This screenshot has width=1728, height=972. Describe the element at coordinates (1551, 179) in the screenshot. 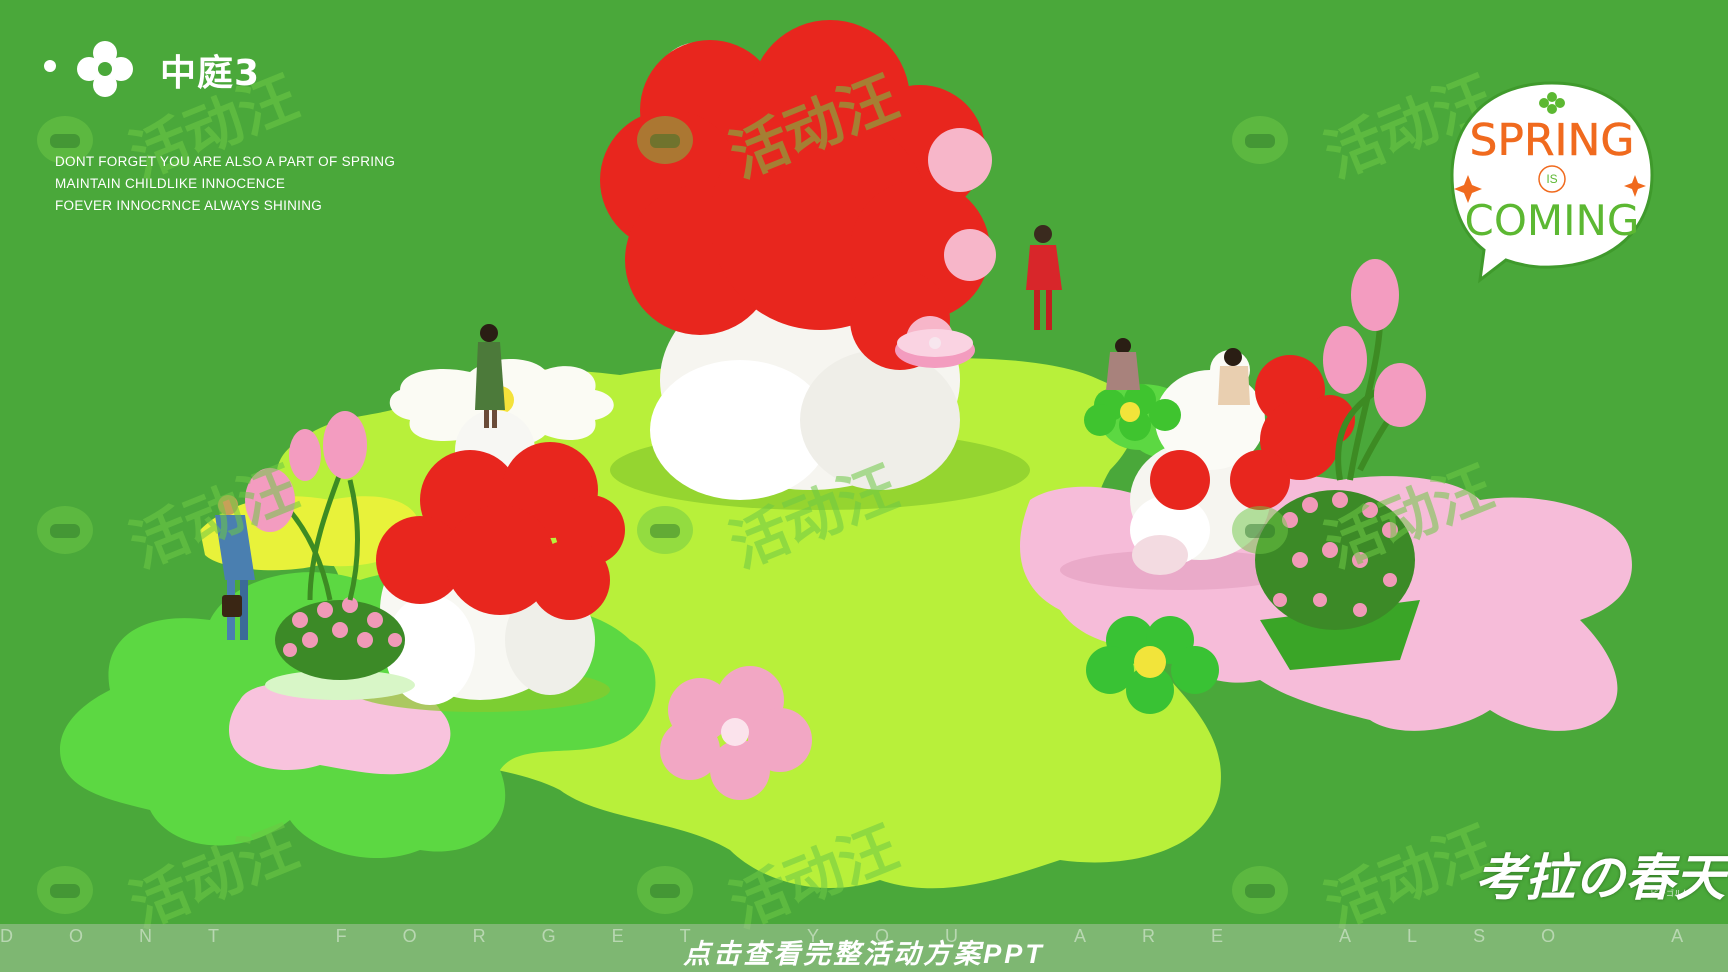

I see `badge-is-text: IS` at that location.